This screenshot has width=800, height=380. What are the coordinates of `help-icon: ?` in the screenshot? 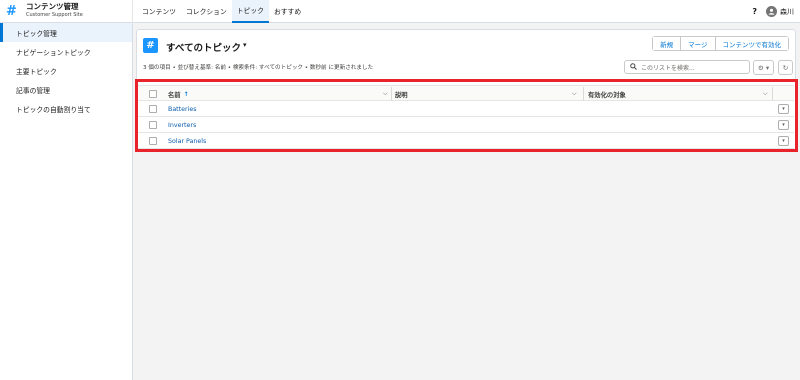 It's located at (754, 11).